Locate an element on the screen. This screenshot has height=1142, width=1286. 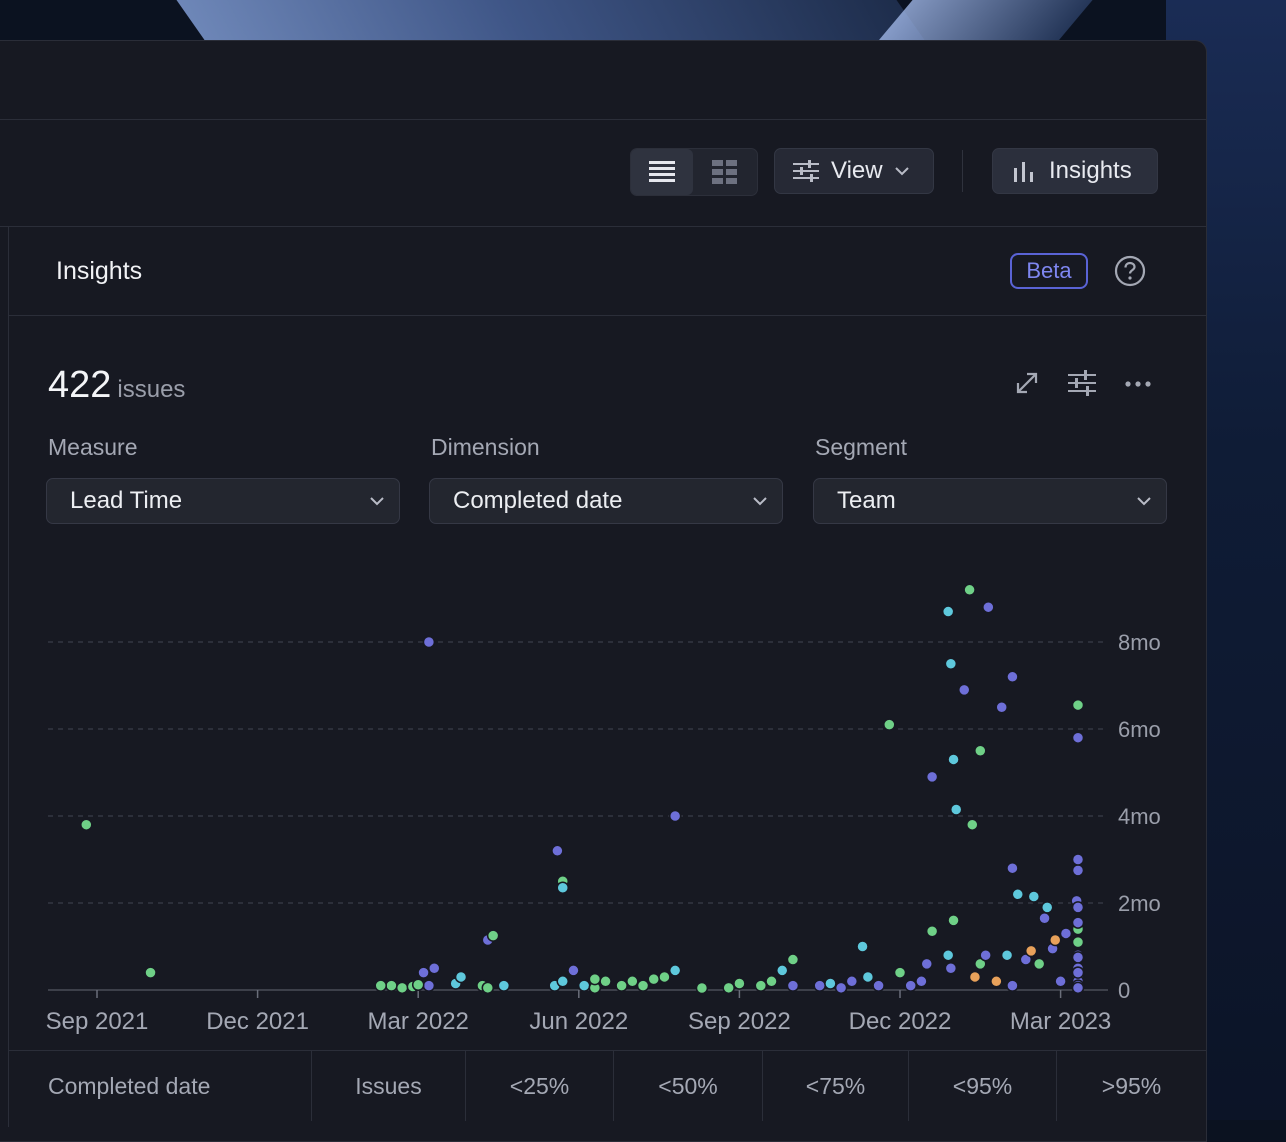
column-issues: Issues is located at coordinates (389, 1086).